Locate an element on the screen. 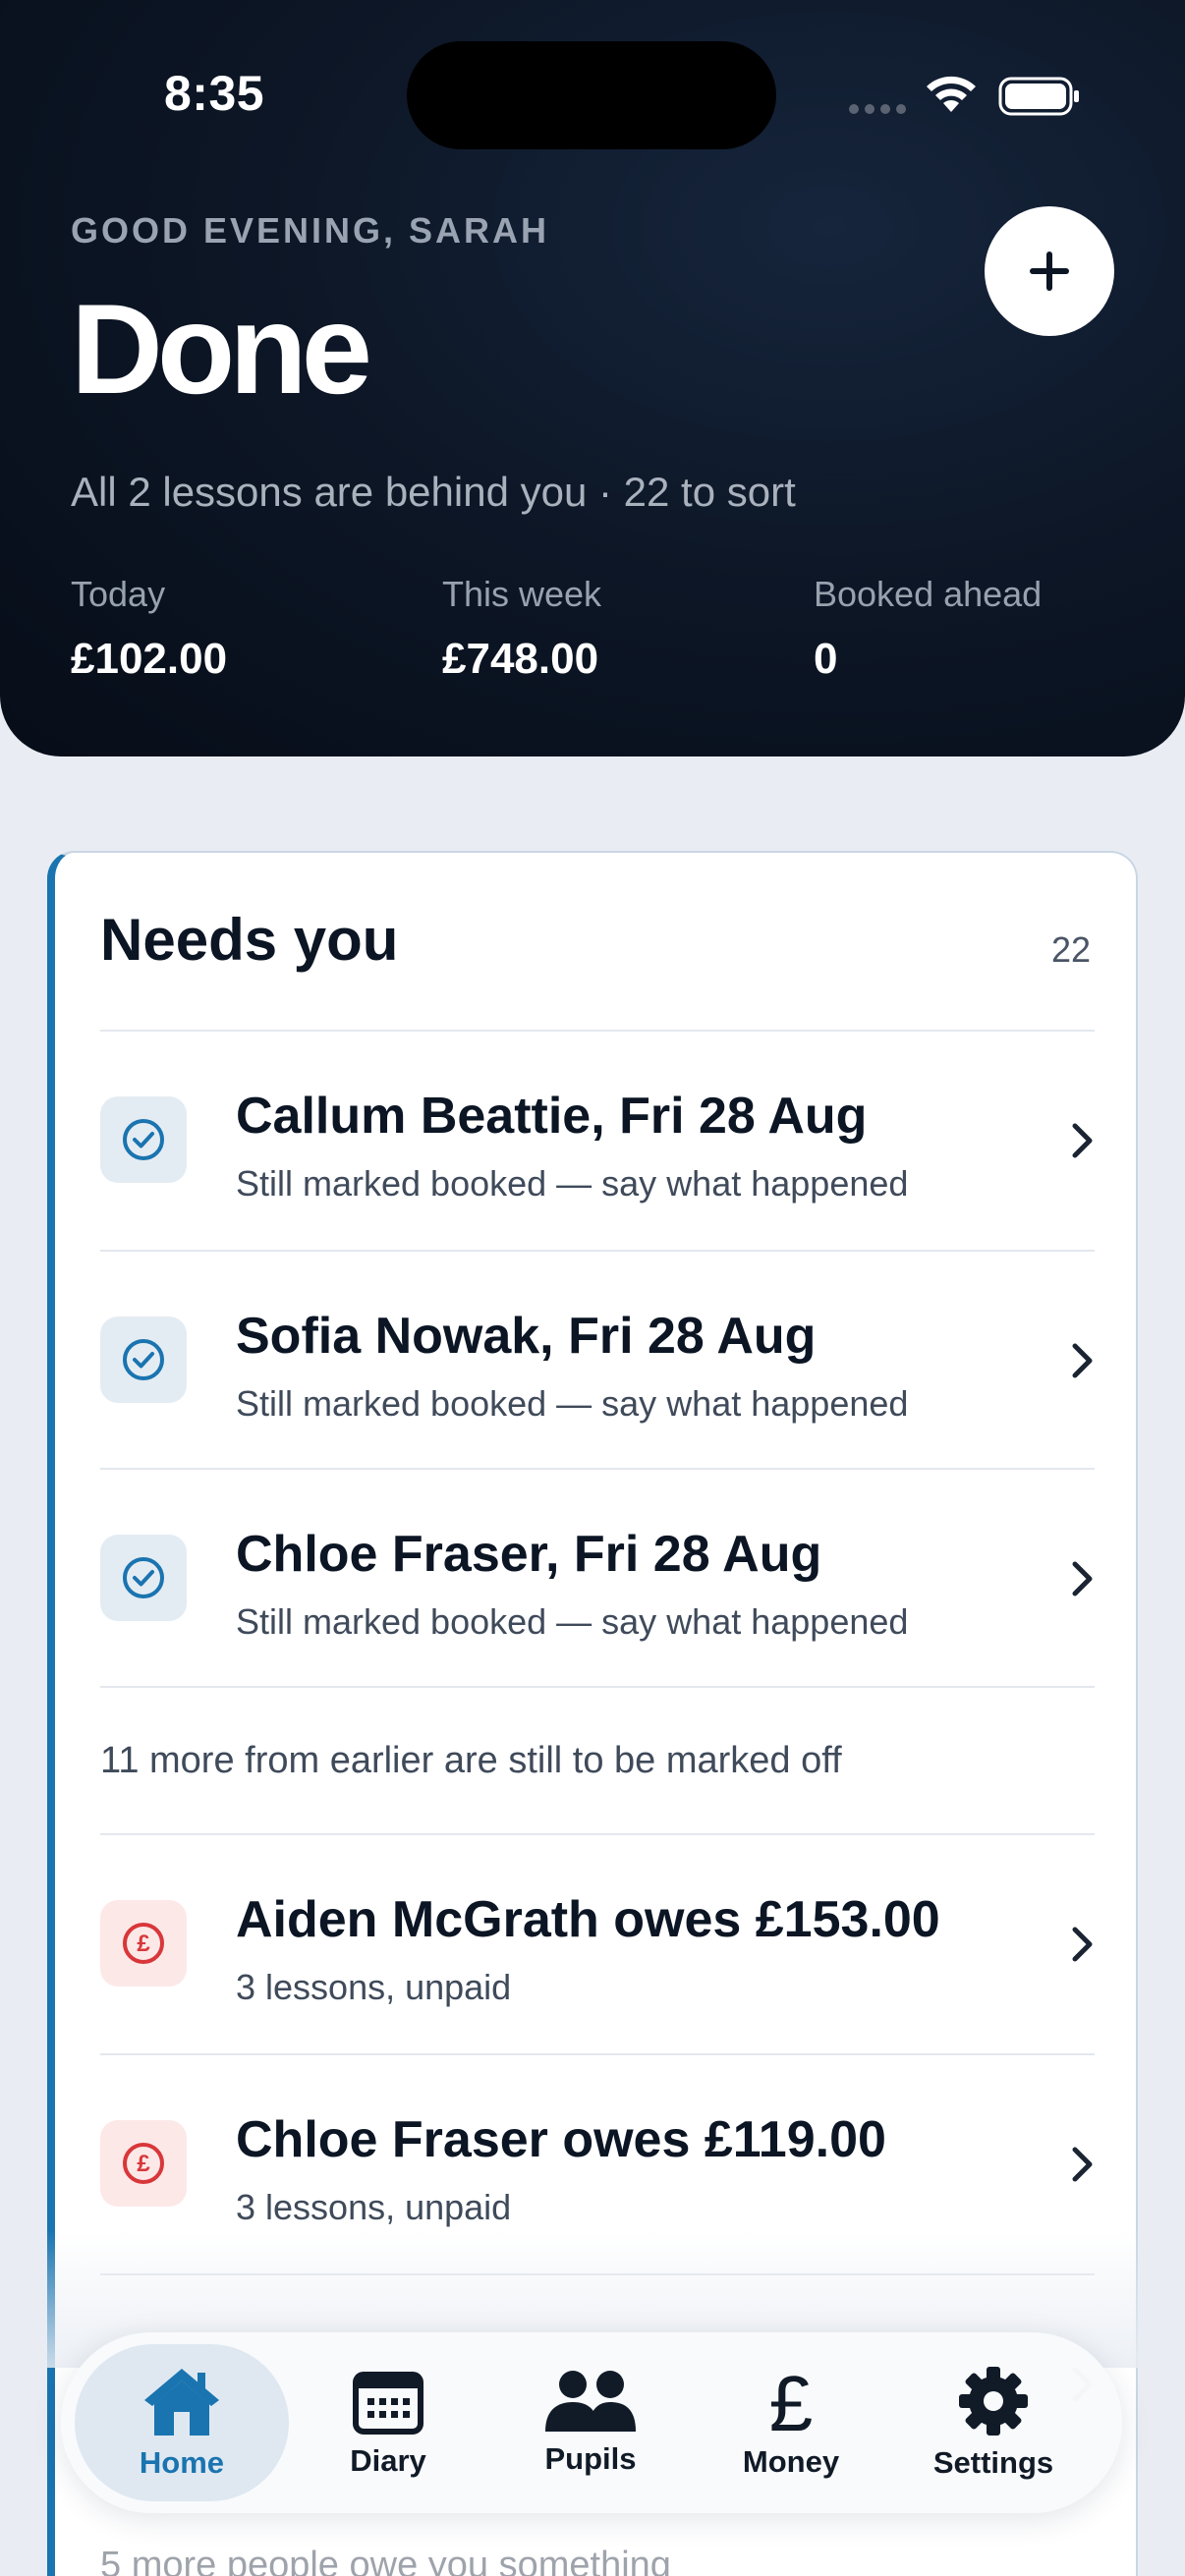 The image size is (1185, 2576). tab-home: Home is located at coordinates (182, 2422).